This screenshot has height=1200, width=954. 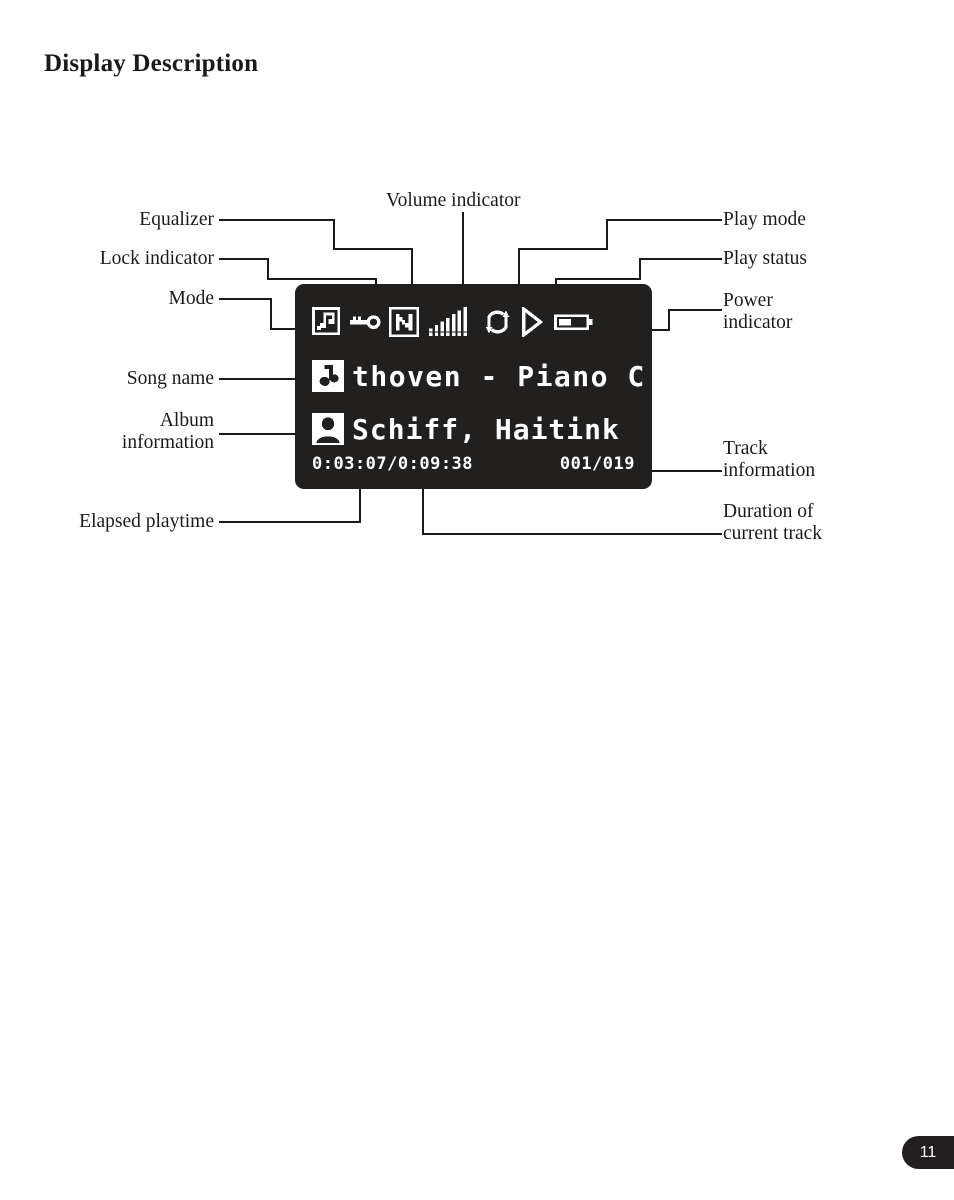 I want to click on callout-play-status: Play status, so click(x=765, y=258).